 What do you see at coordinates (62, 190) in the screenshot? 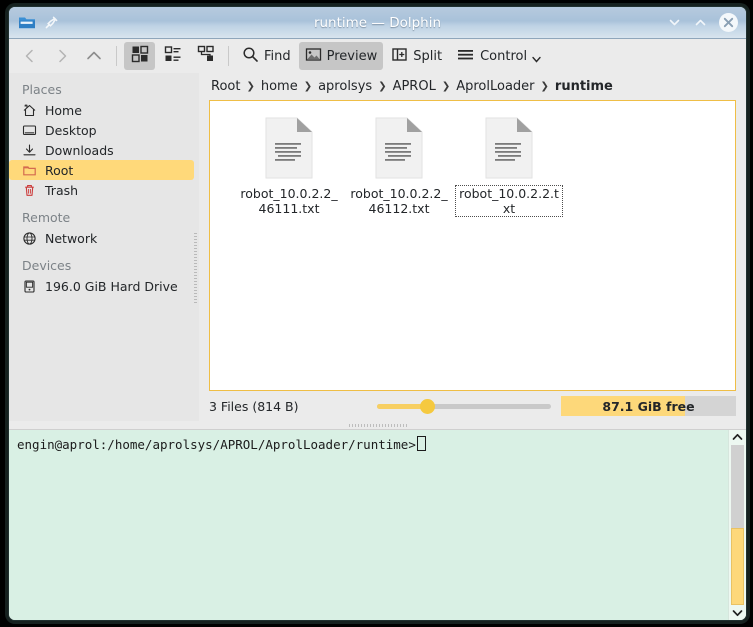
I see `sidebar-item-label: Trash` at bounding box center [62, 190].